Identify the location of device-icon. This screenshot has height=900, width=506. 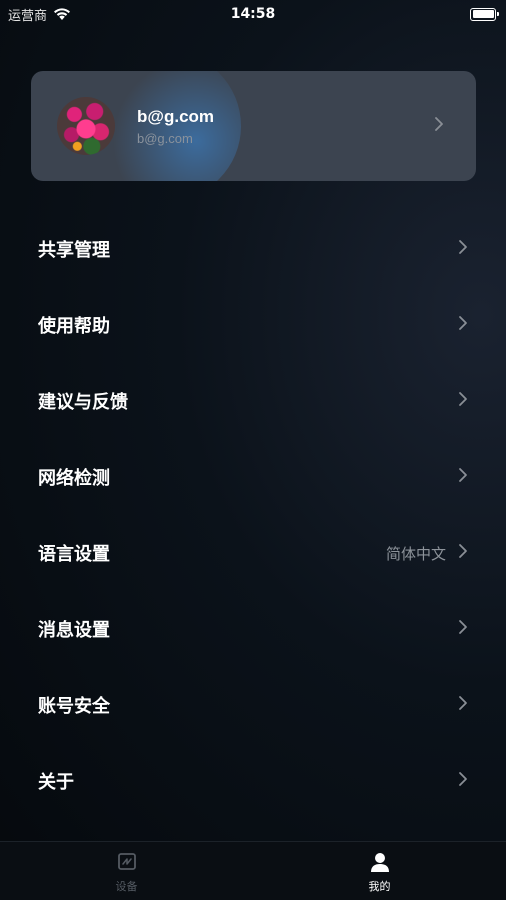
(126, 861).